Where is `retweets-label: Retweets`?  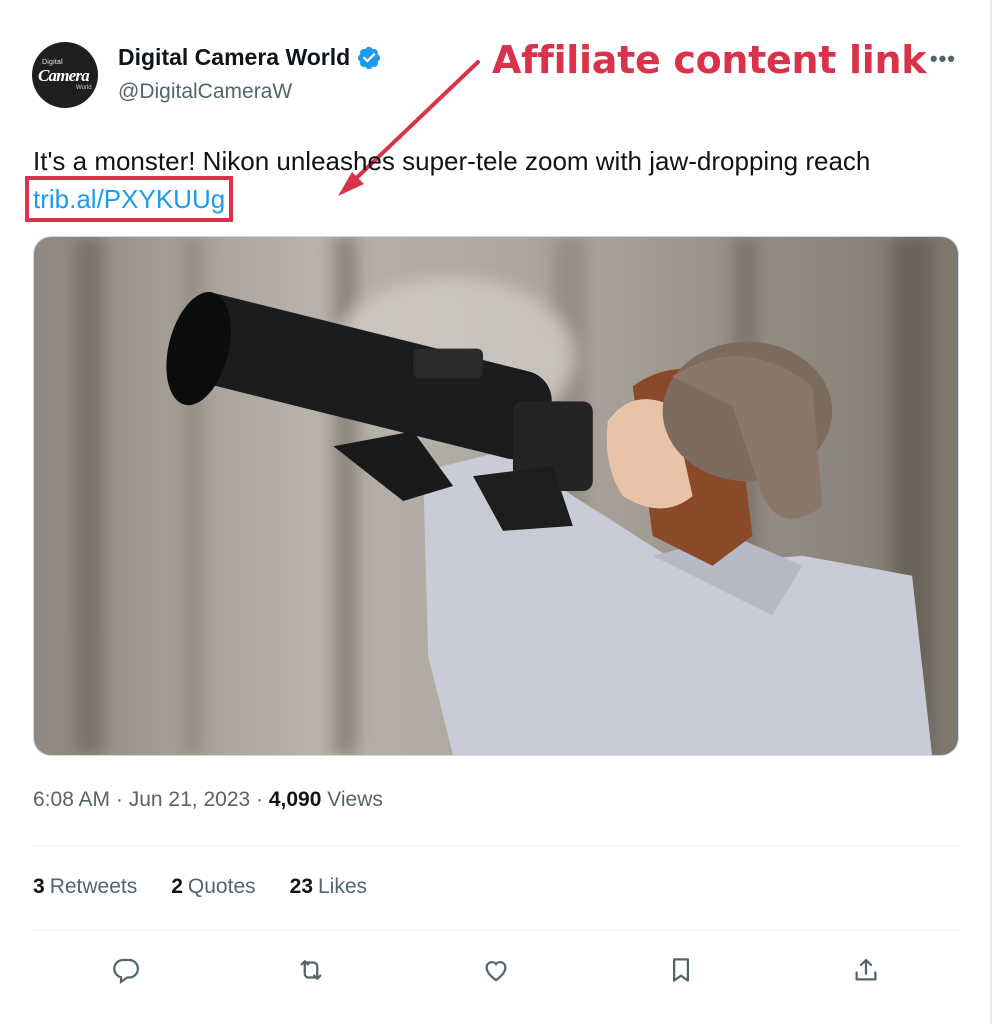
retweets-label: Retweets is located at coordinates (93, 886).